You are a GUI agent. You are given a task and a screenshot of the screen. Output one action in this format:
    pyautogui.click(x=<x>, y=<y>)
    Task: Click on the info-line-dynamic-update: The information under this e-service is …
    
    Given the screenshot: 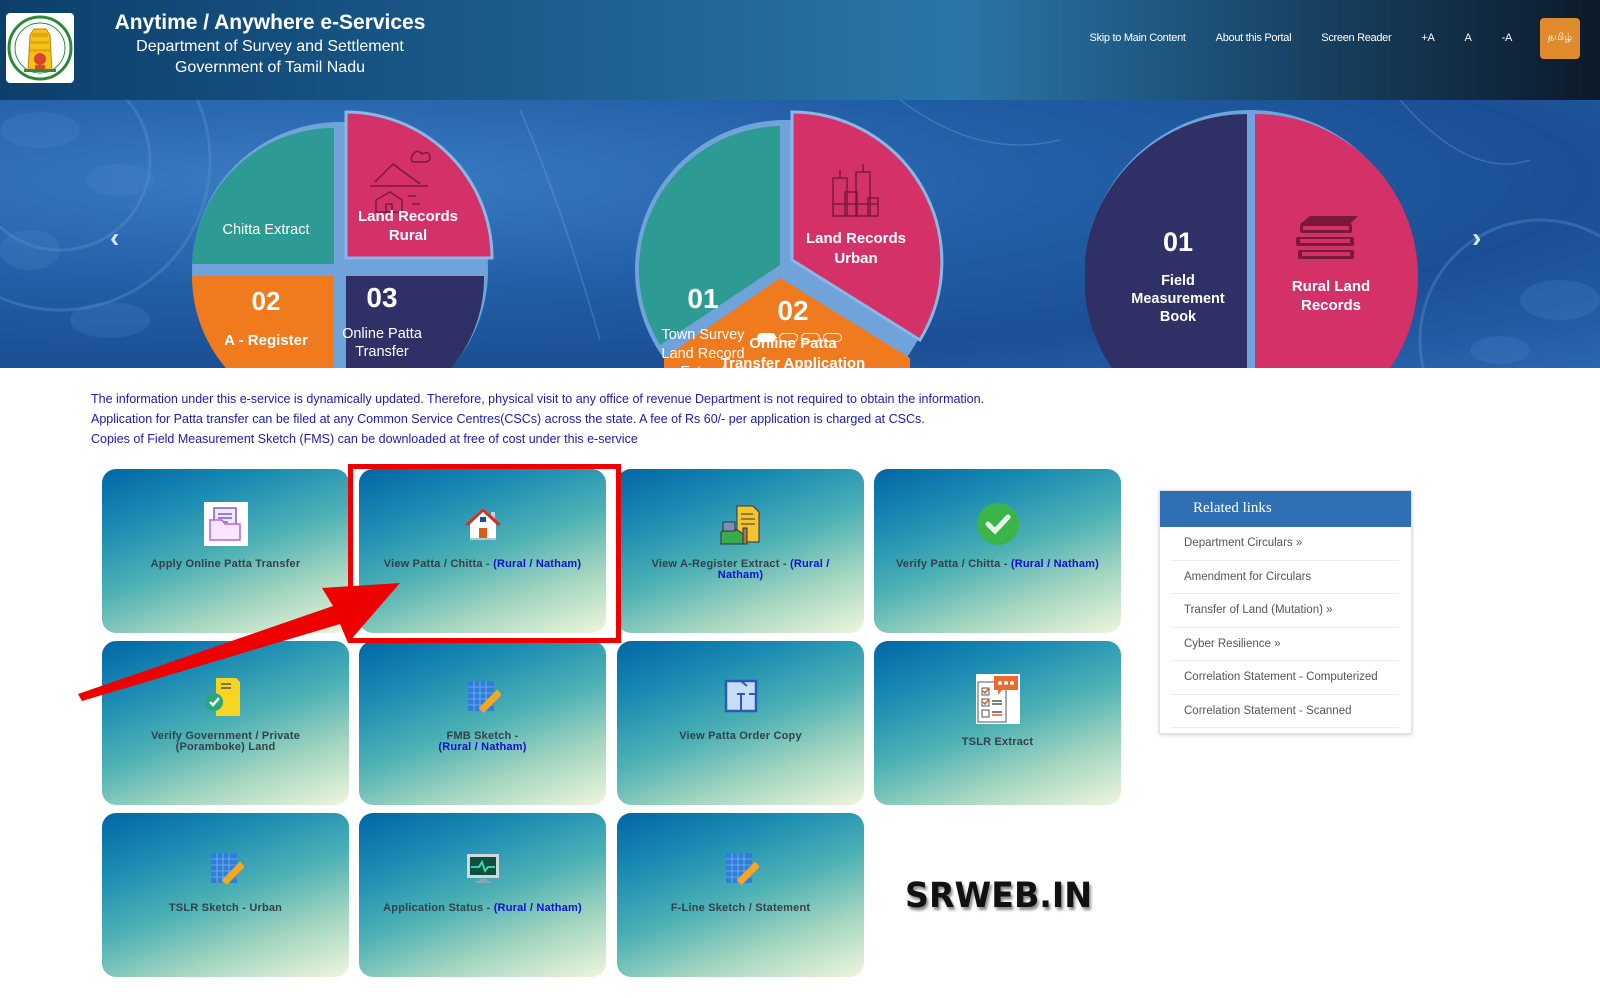 What is the action you would take?
    pyautogui.click(x=538, y=399)
    